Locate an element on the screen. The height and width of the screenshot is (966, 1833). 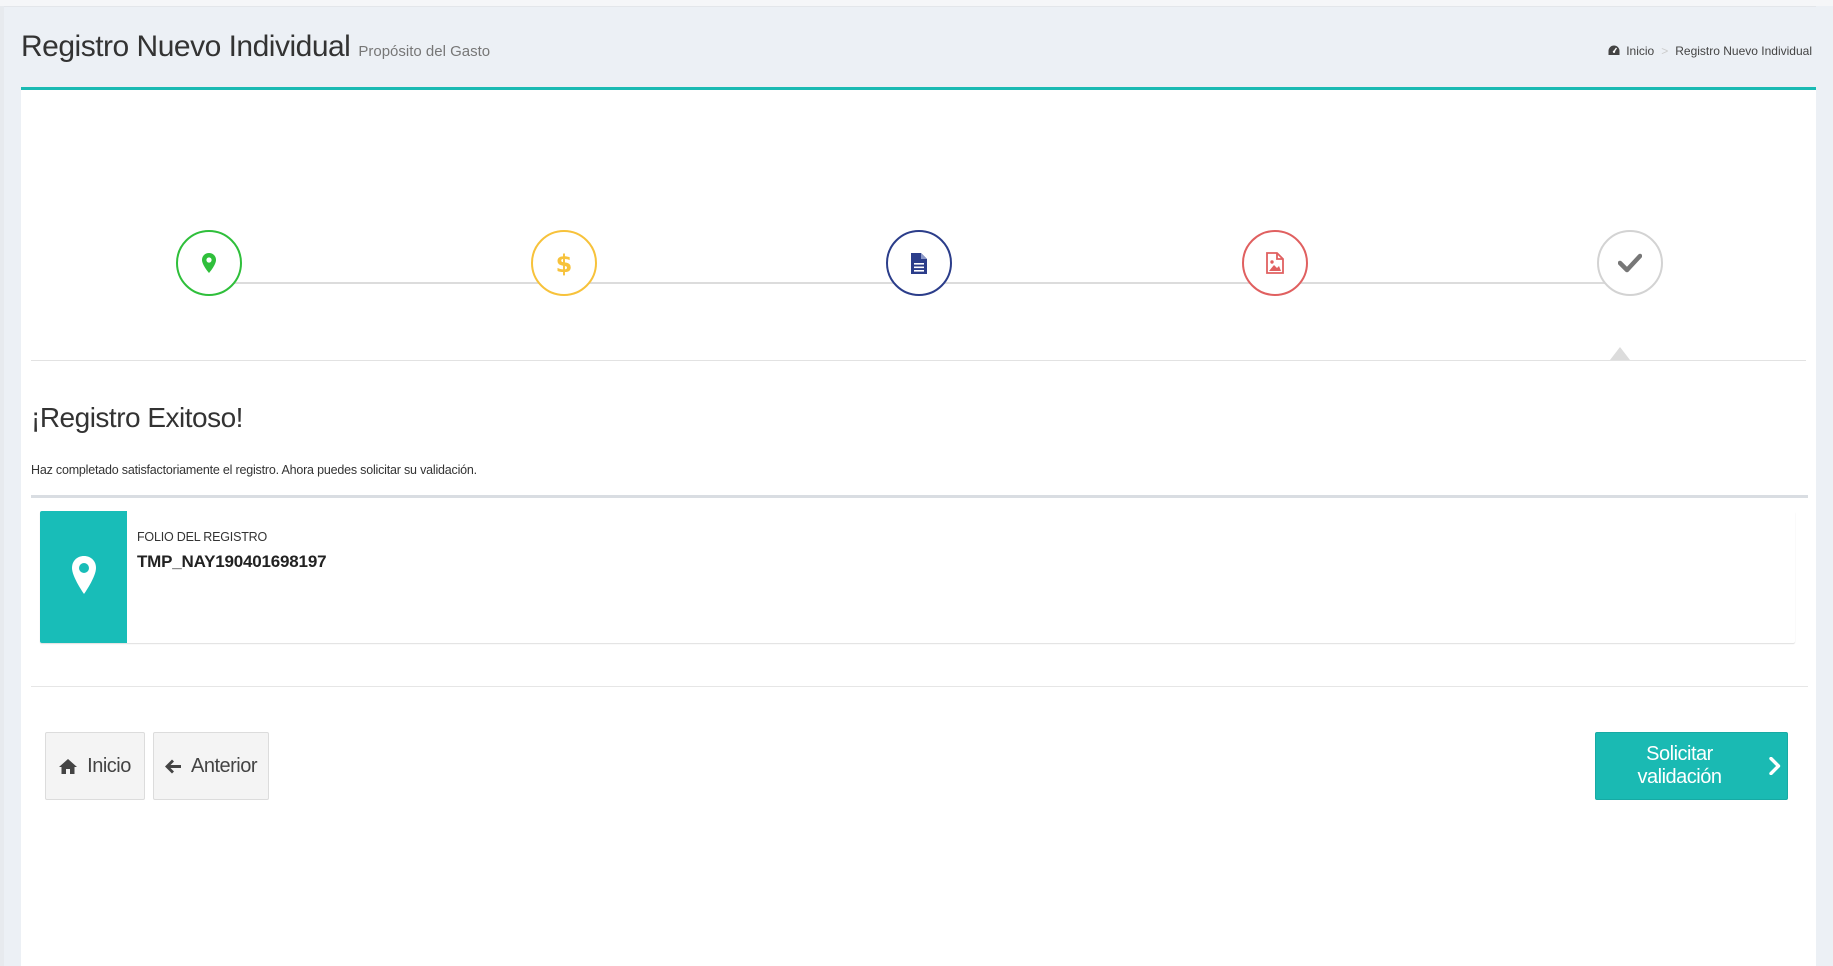
dashboard-icon is located at coordinates (1614, 52).